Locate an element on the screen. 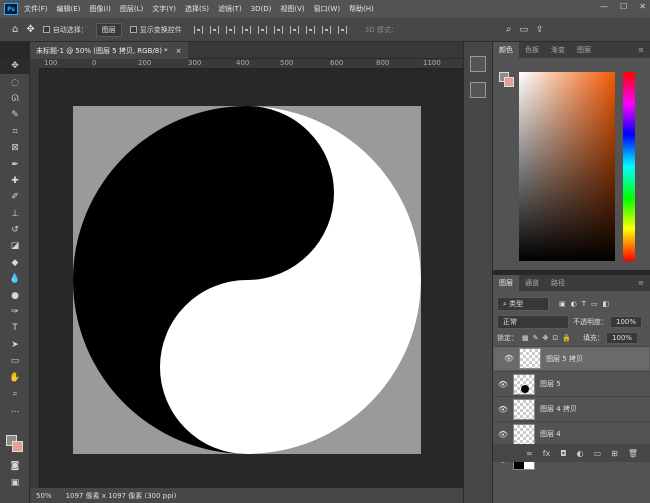 The width and height of the screenshot is (650, 503). quick-select-tool-icon: ✎ is located at coordinates (15, 115).